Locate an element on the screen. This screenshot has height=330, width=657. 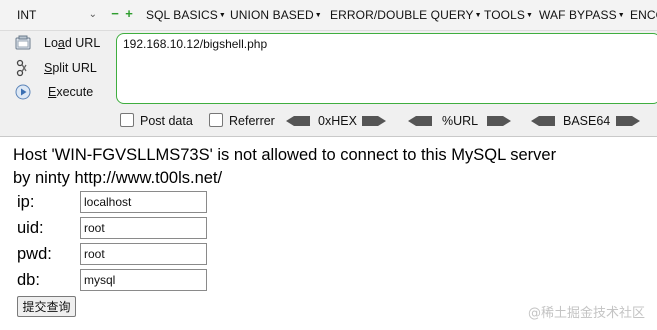
watermark: @稀土掘金技术社区 is located at coordinates (586, 313).